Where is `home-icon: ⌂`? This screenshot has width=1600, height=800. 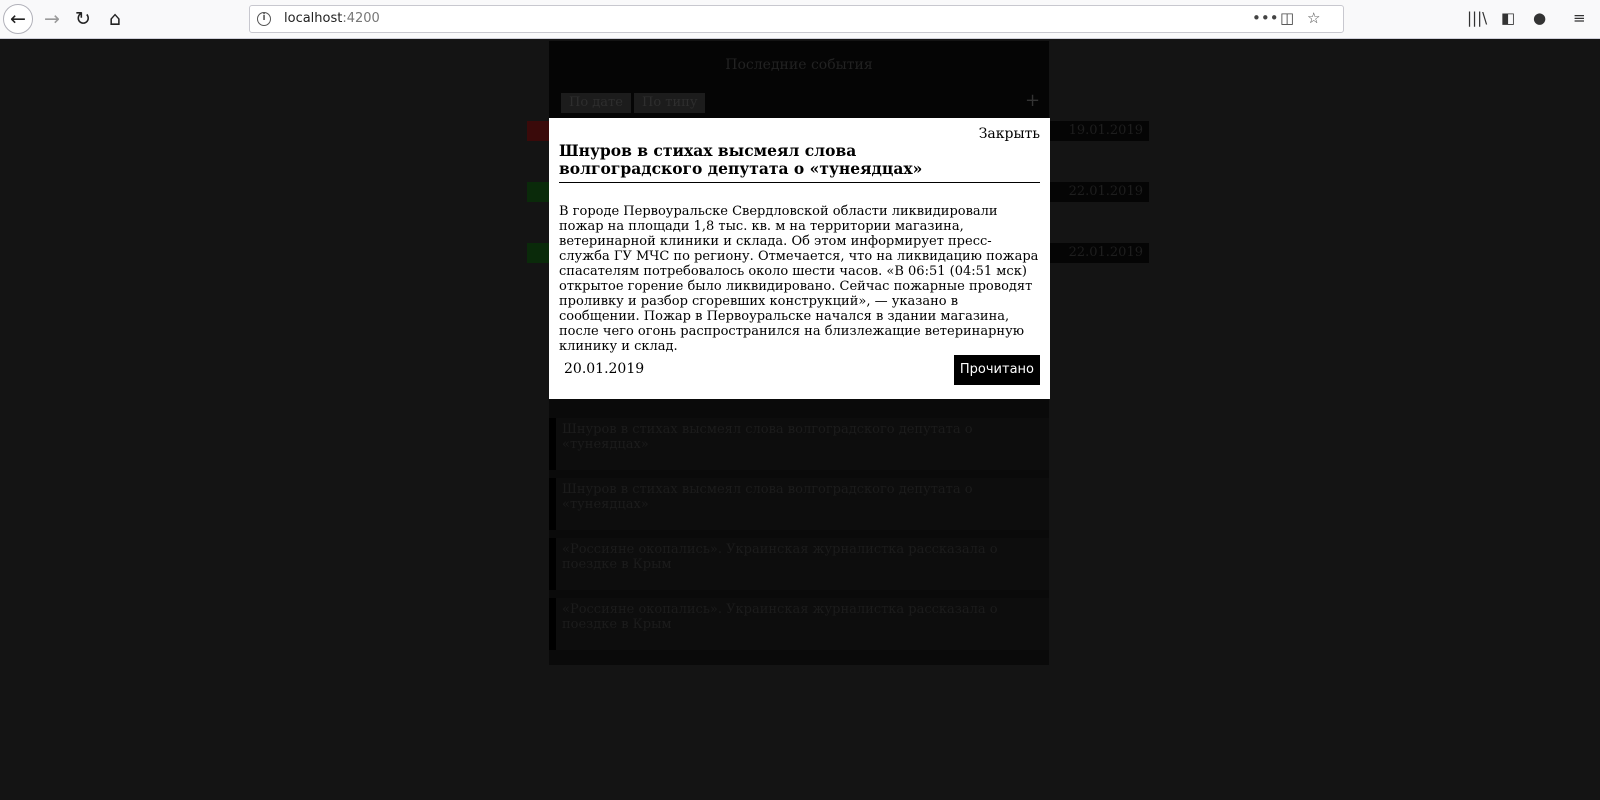
home-icon: ⌂ is located at coordinates (115, 19).